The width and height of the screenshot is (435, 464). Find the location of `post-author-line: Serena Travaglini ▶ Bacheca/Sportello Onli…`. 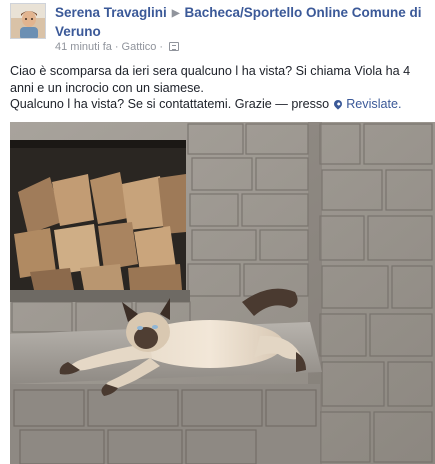

post-author-line: Serena Travaglini ▶ Bacheca/Sportello Onli… is located at coordinates (242, 22).